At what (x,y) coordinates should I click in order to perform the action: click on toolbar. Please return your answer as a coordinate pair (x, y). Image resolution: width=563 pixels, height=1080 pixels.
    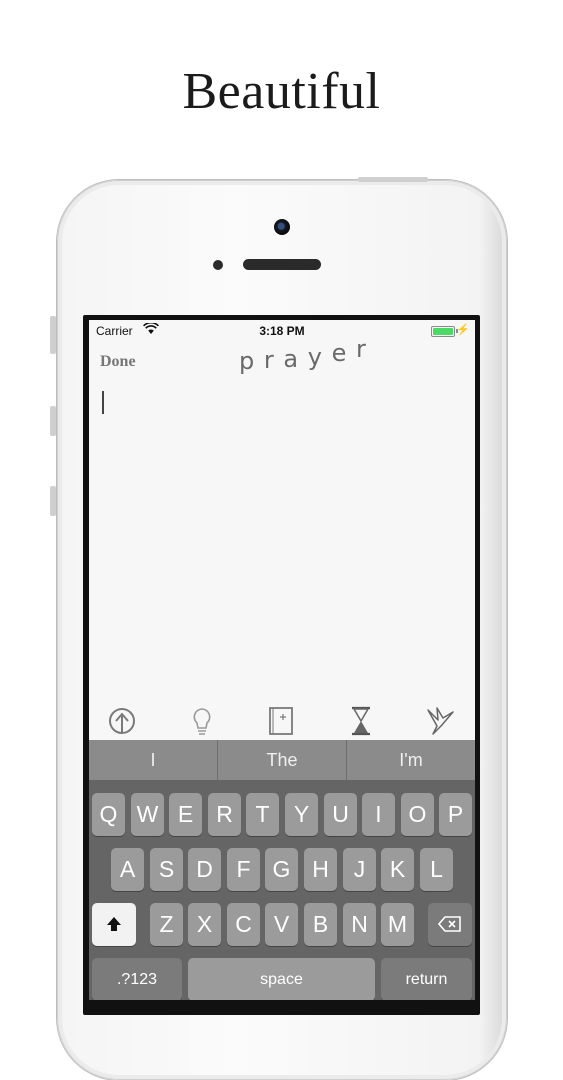
    Looking at the image, I should click on (282, 722).